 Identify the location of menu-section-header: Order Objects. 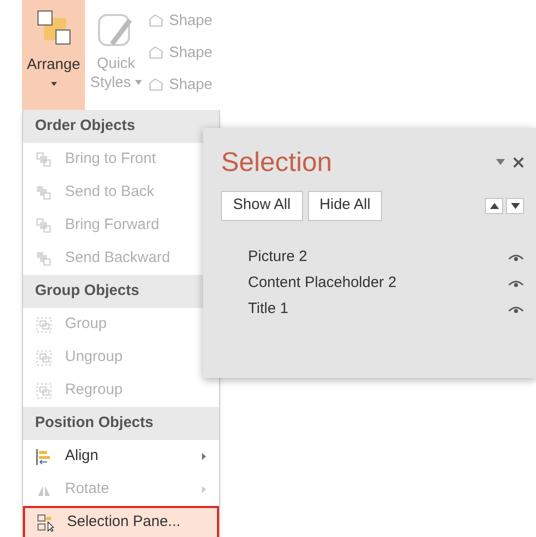
(121, 126).